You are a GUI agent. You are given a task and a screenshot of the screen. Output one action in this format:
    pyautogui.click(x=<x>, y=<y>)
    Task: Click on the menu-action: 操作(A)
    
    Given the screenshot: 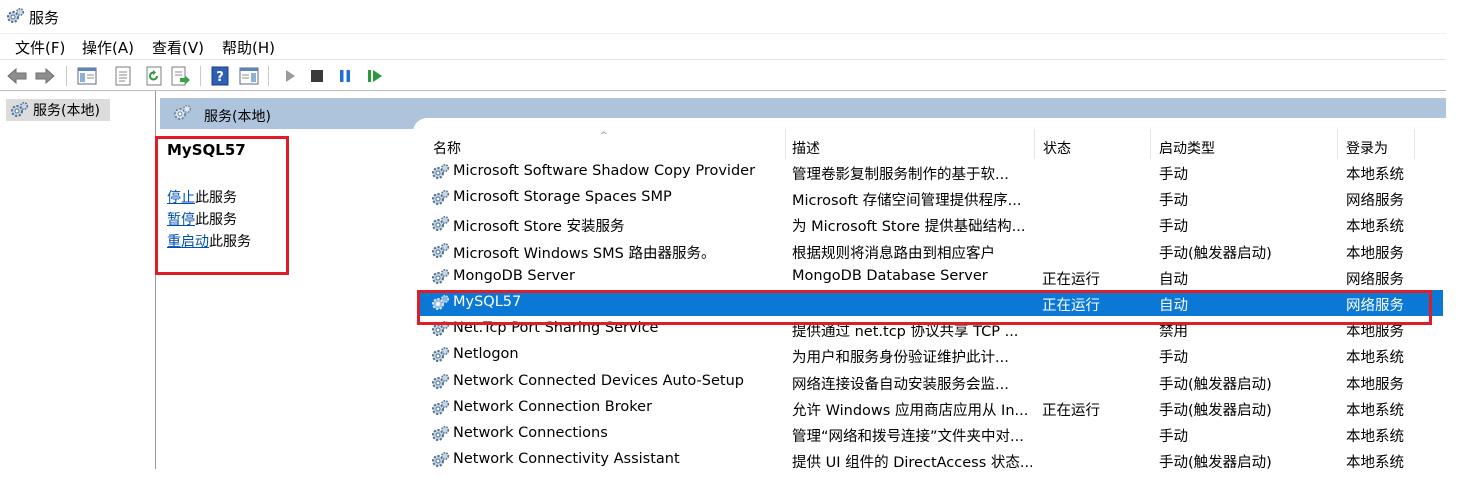 What is the action you would take?
    pyautogui.click(x=108, y=47)
    